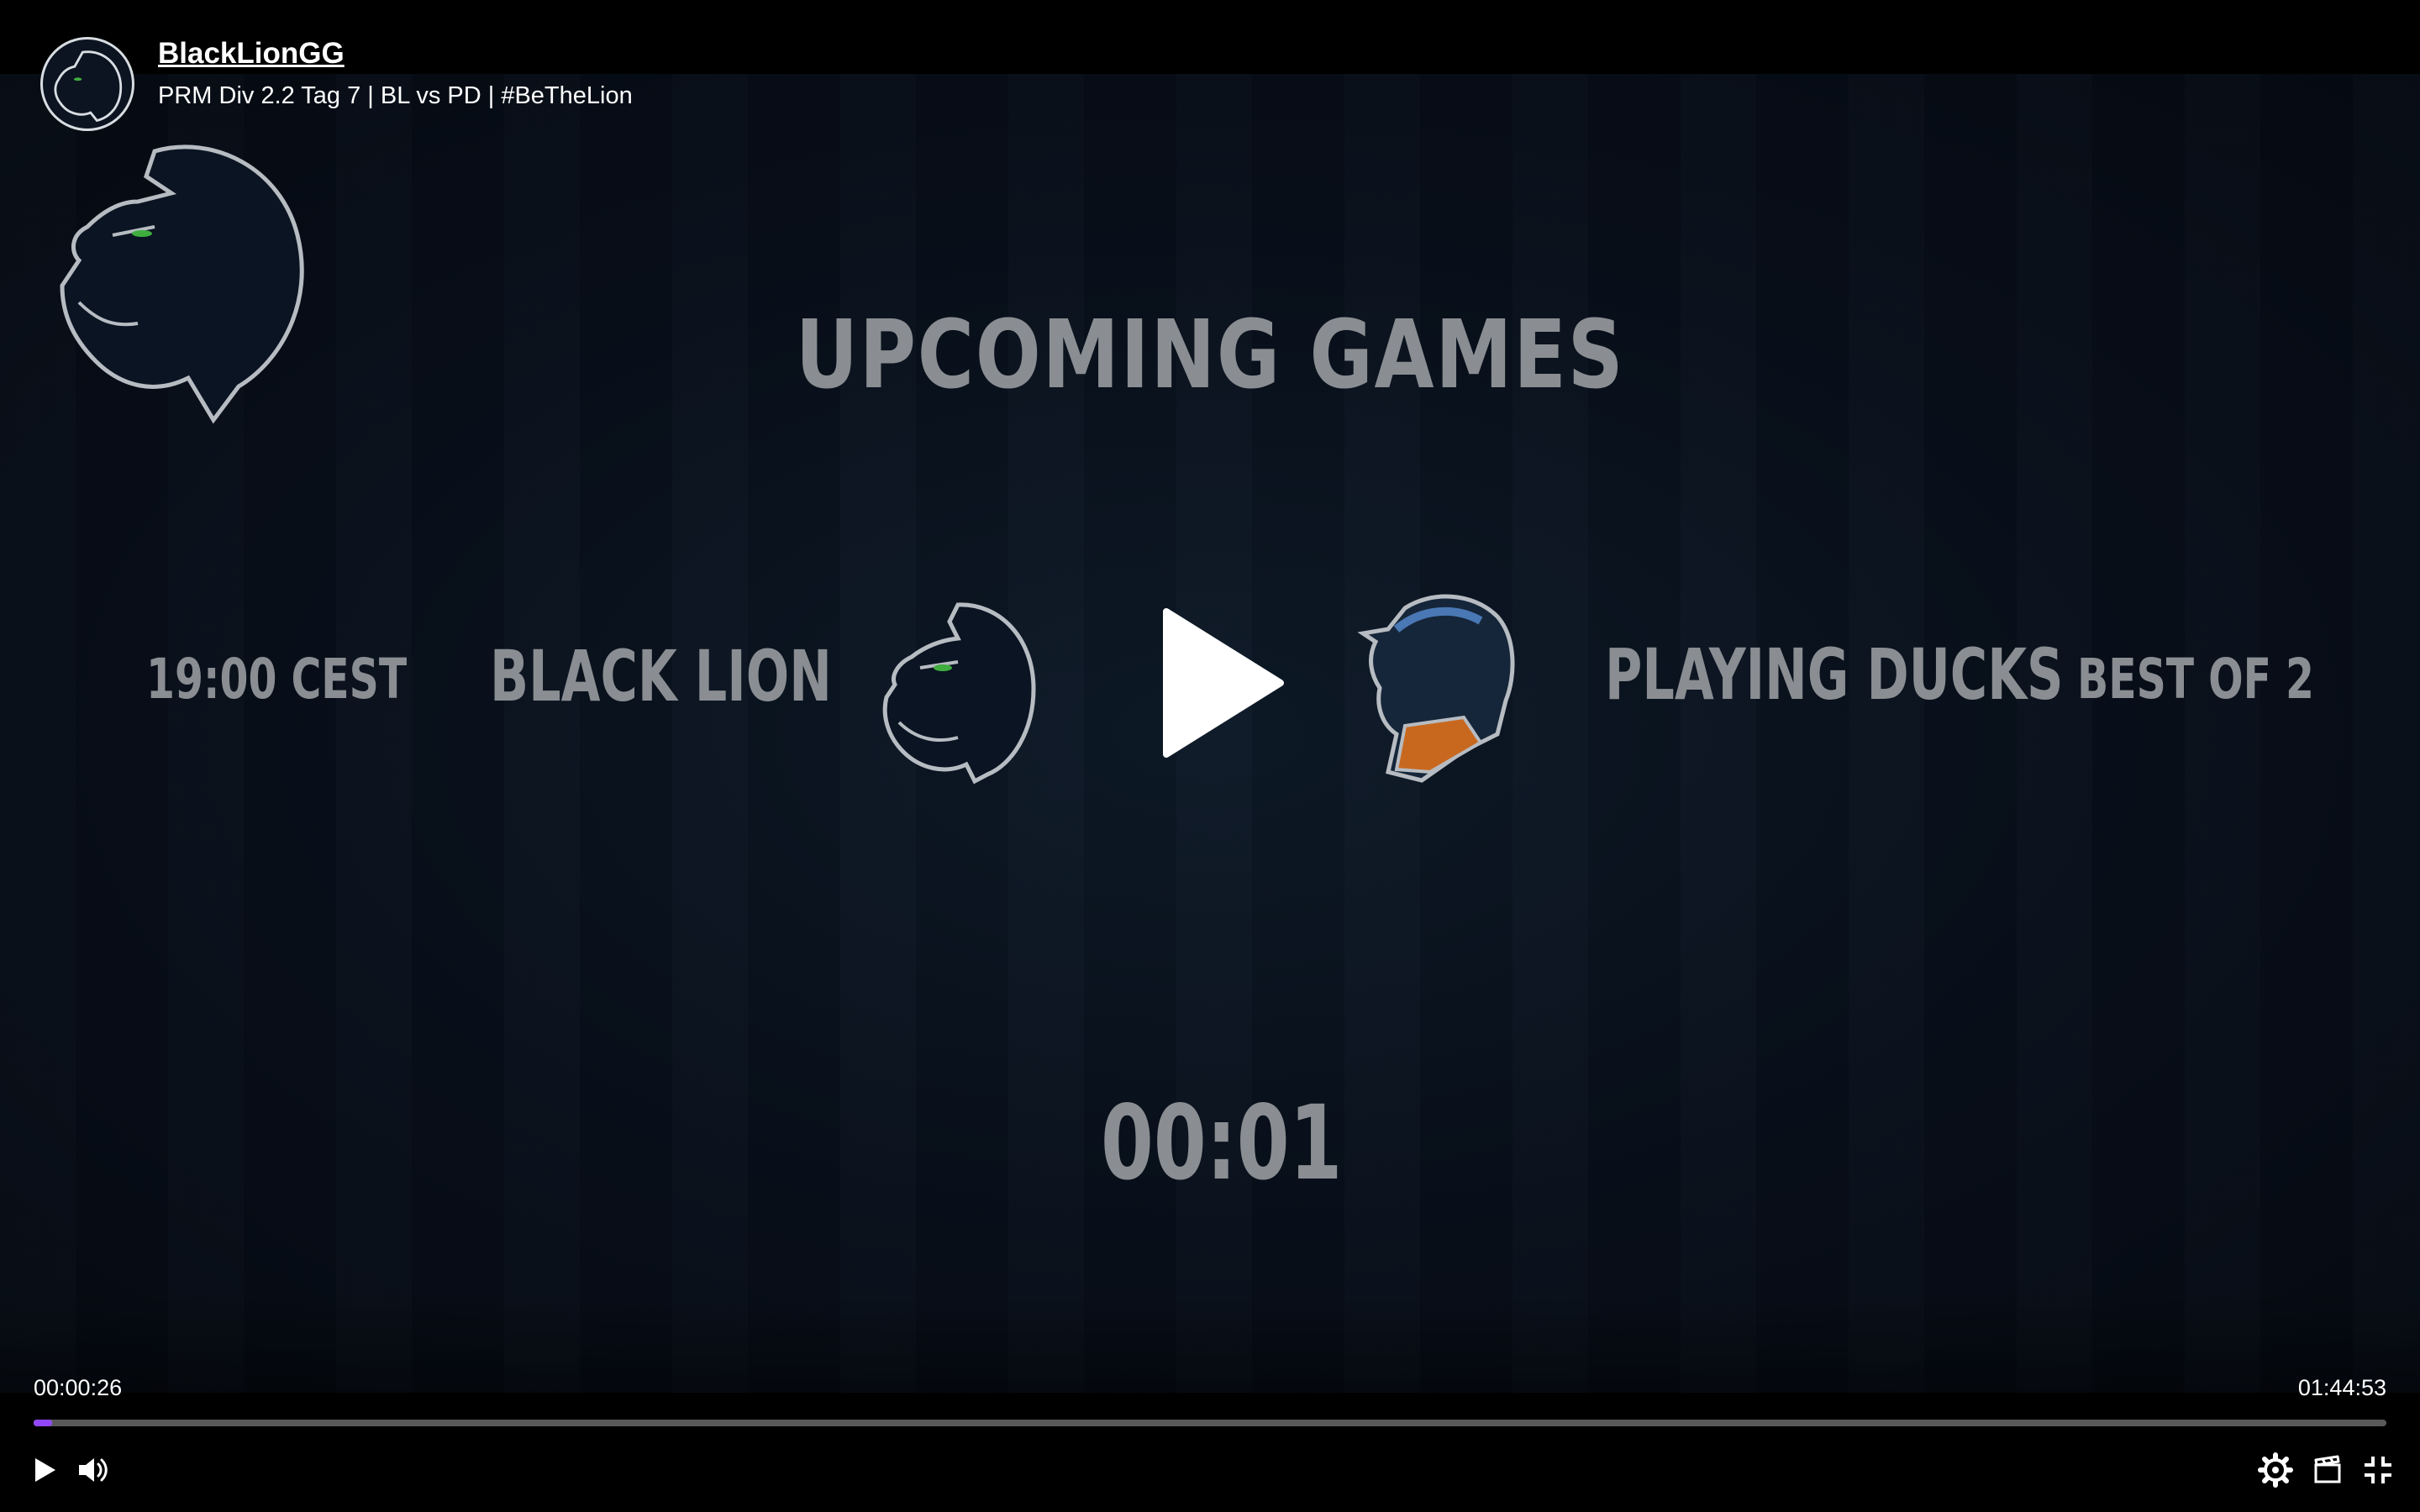  Describe the element at coordinates (92, 1470) in the screenshot. I see `volume-icon` at that location.